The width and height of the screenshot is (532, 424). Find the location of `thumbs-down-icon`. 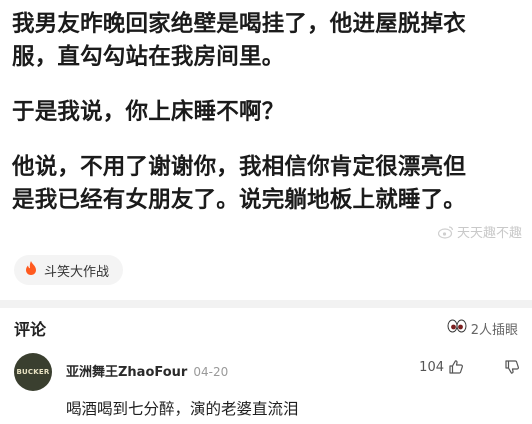

thumbs-down-icon is located at coordinates (512, 367).